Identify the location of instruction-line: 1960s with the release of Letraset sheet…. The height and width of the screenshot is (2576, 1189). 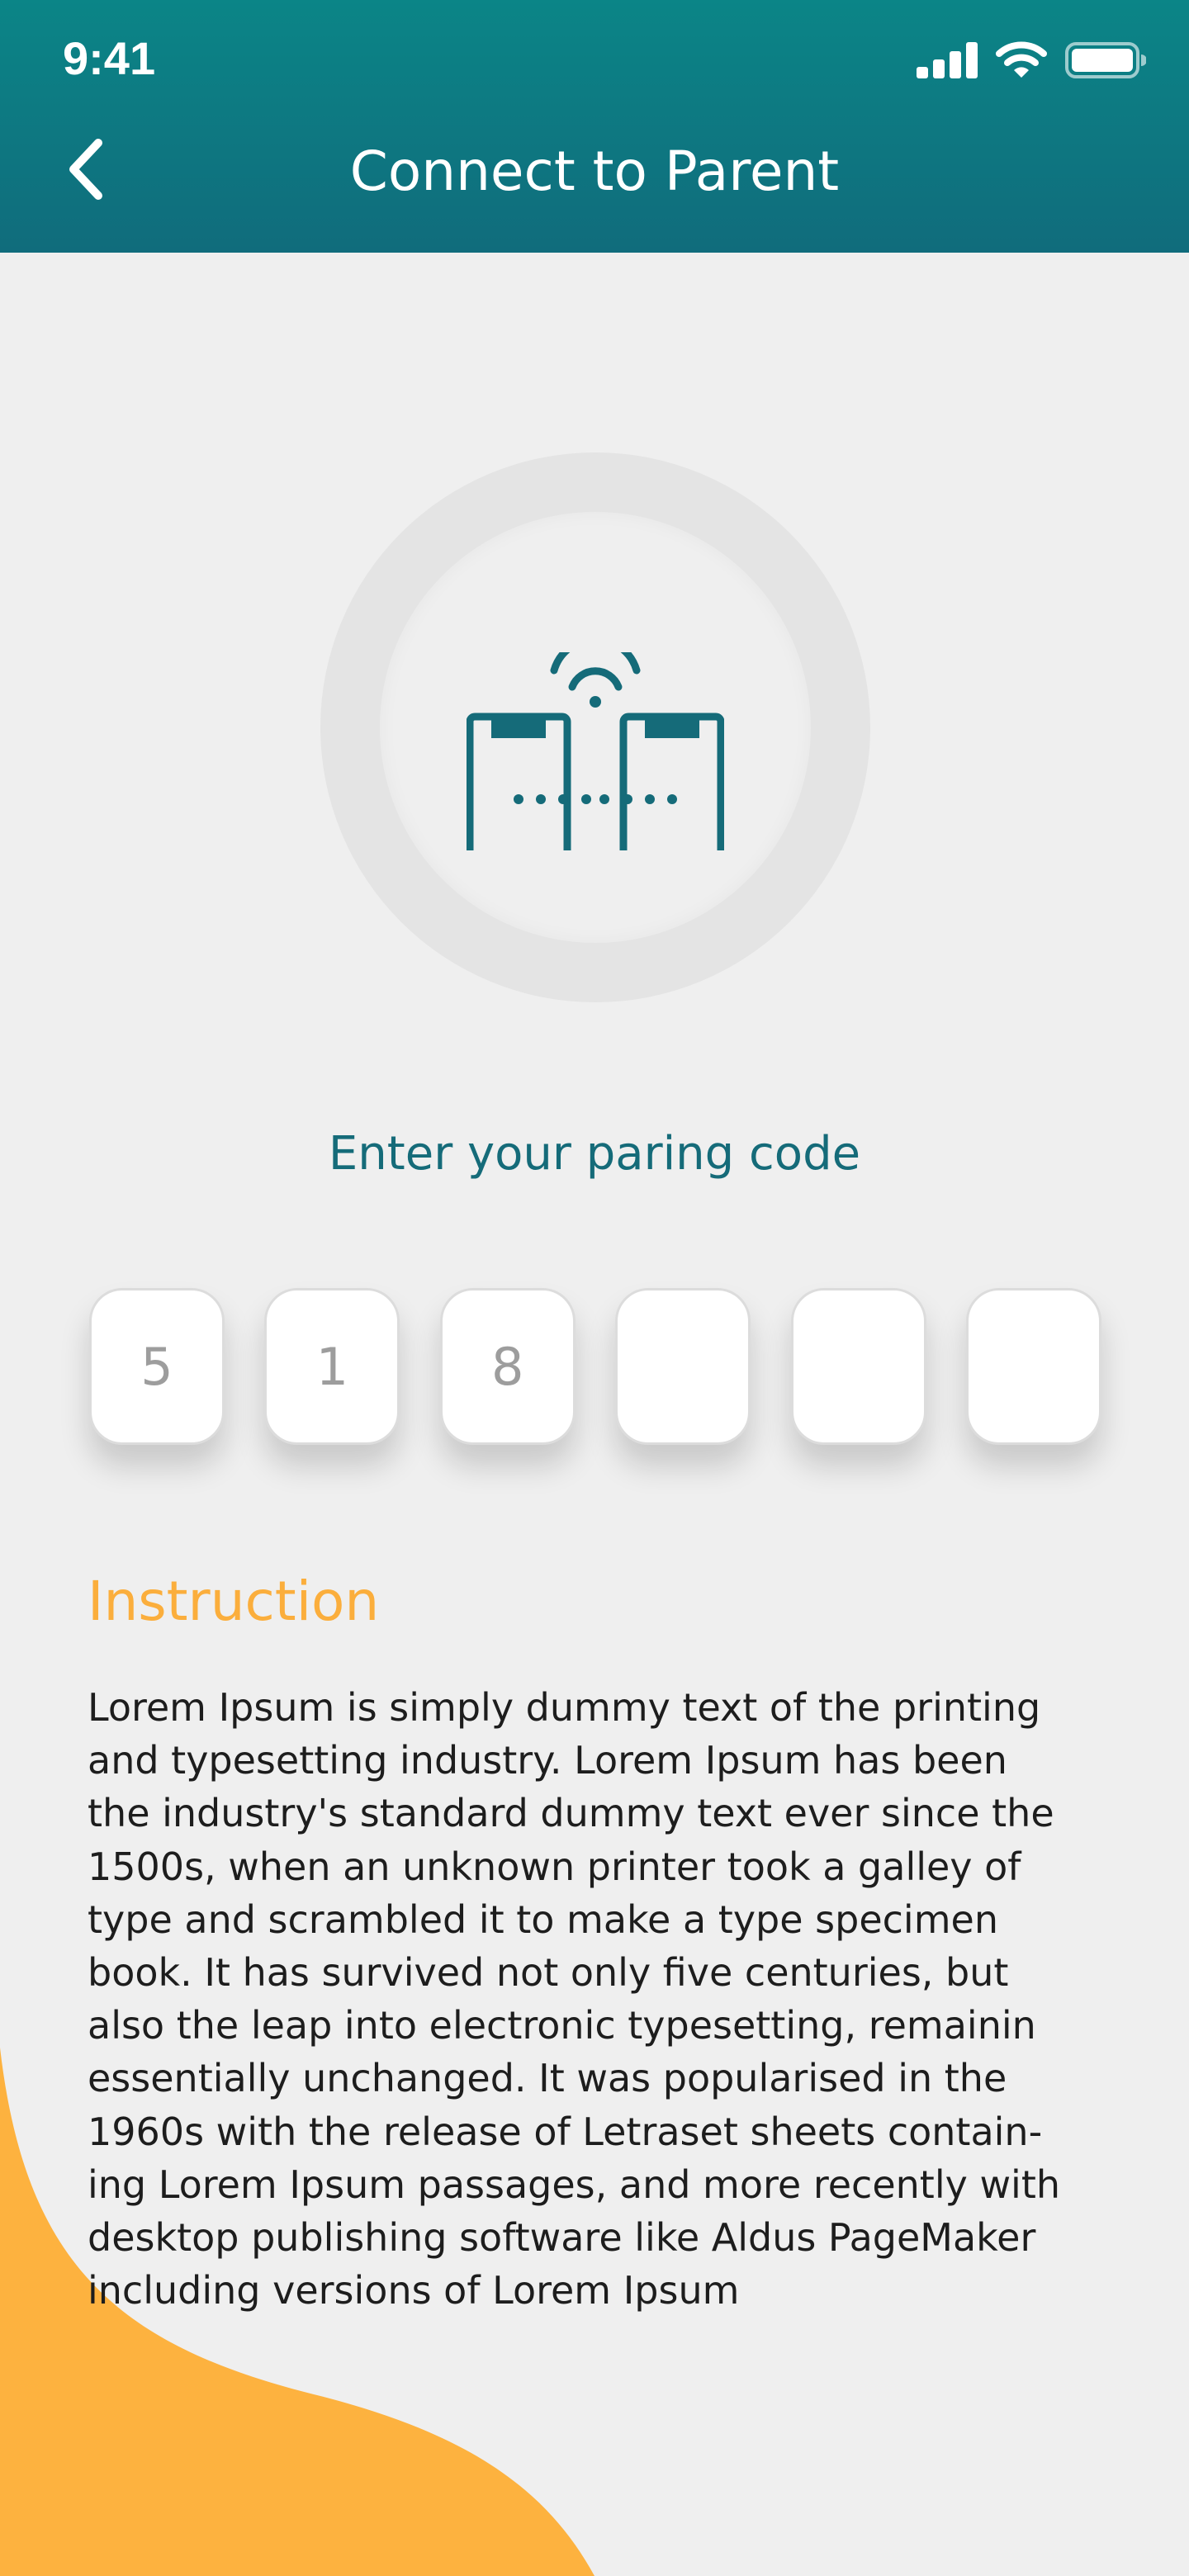
(565, 2131).